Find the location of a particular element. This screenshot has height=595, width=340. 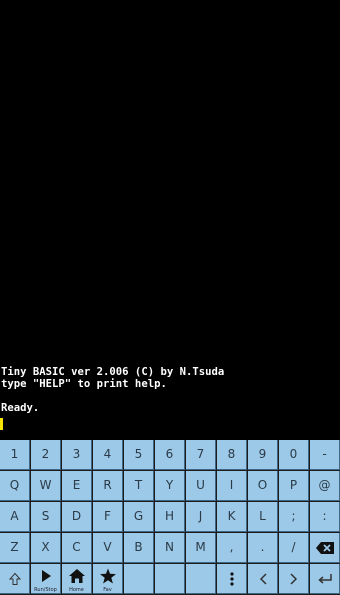

key-q: Q is located at coordinates (15, 486).